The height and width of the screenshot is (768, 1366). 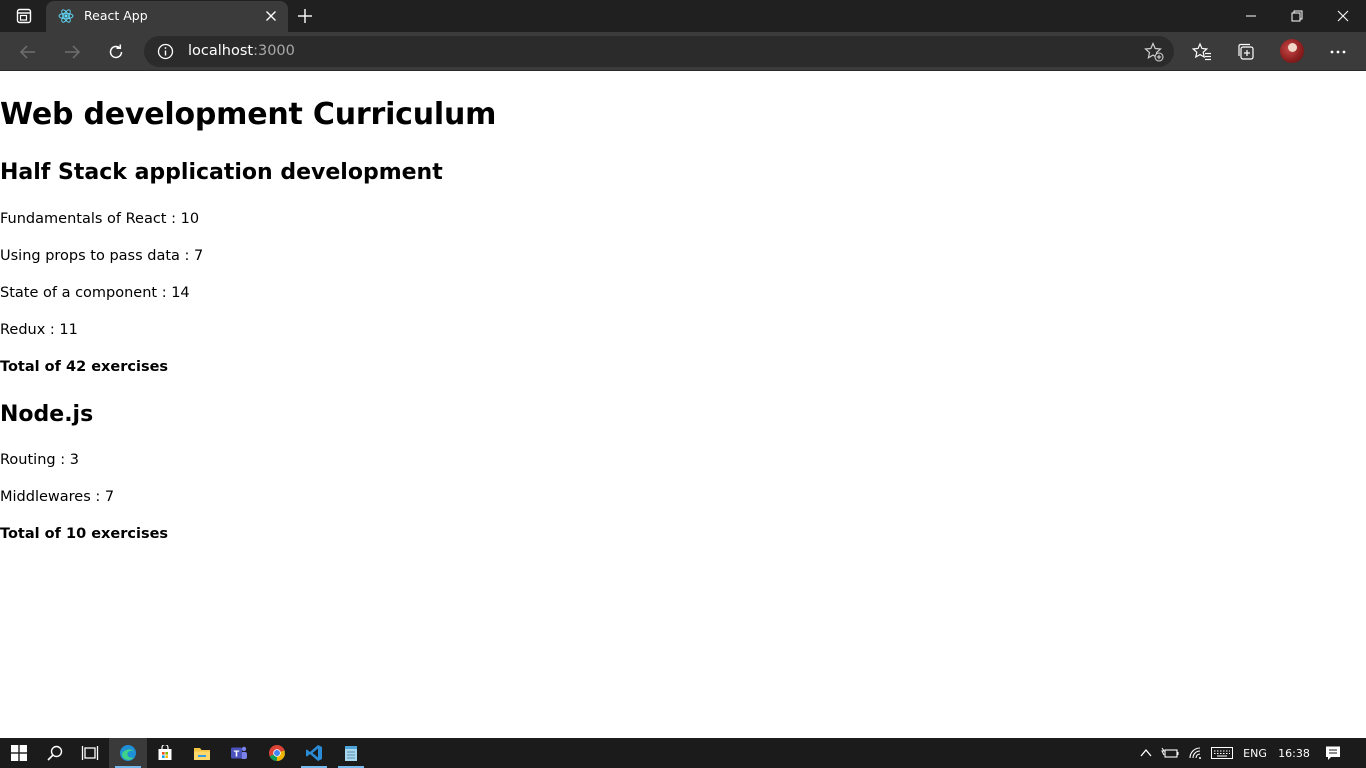 I want to click on svg-text: T, so click(x=237, y=754).